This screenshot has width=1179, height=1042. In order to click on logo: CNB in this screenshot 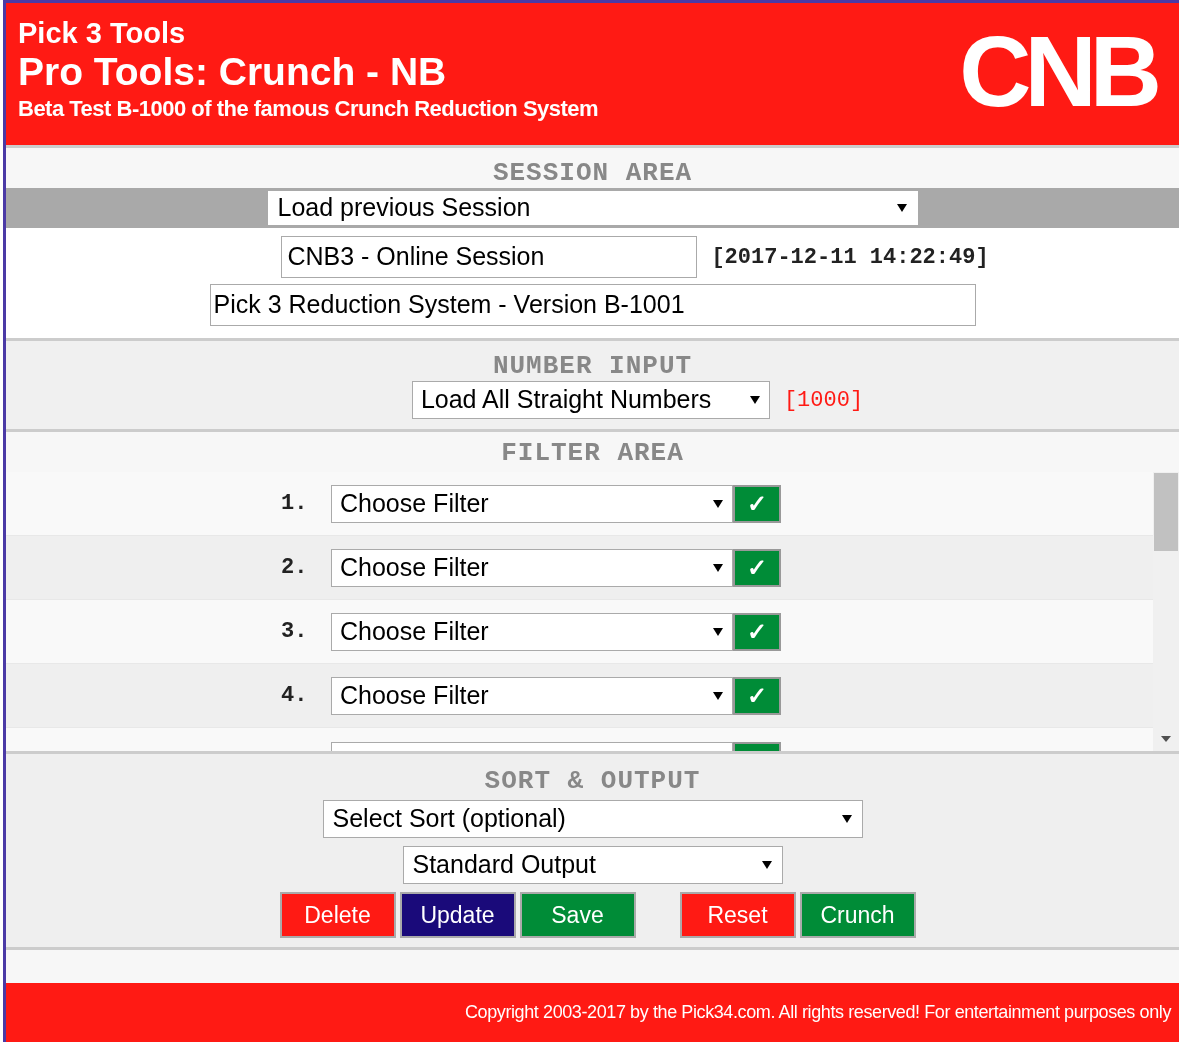, I will do `click(1058, 71)`.